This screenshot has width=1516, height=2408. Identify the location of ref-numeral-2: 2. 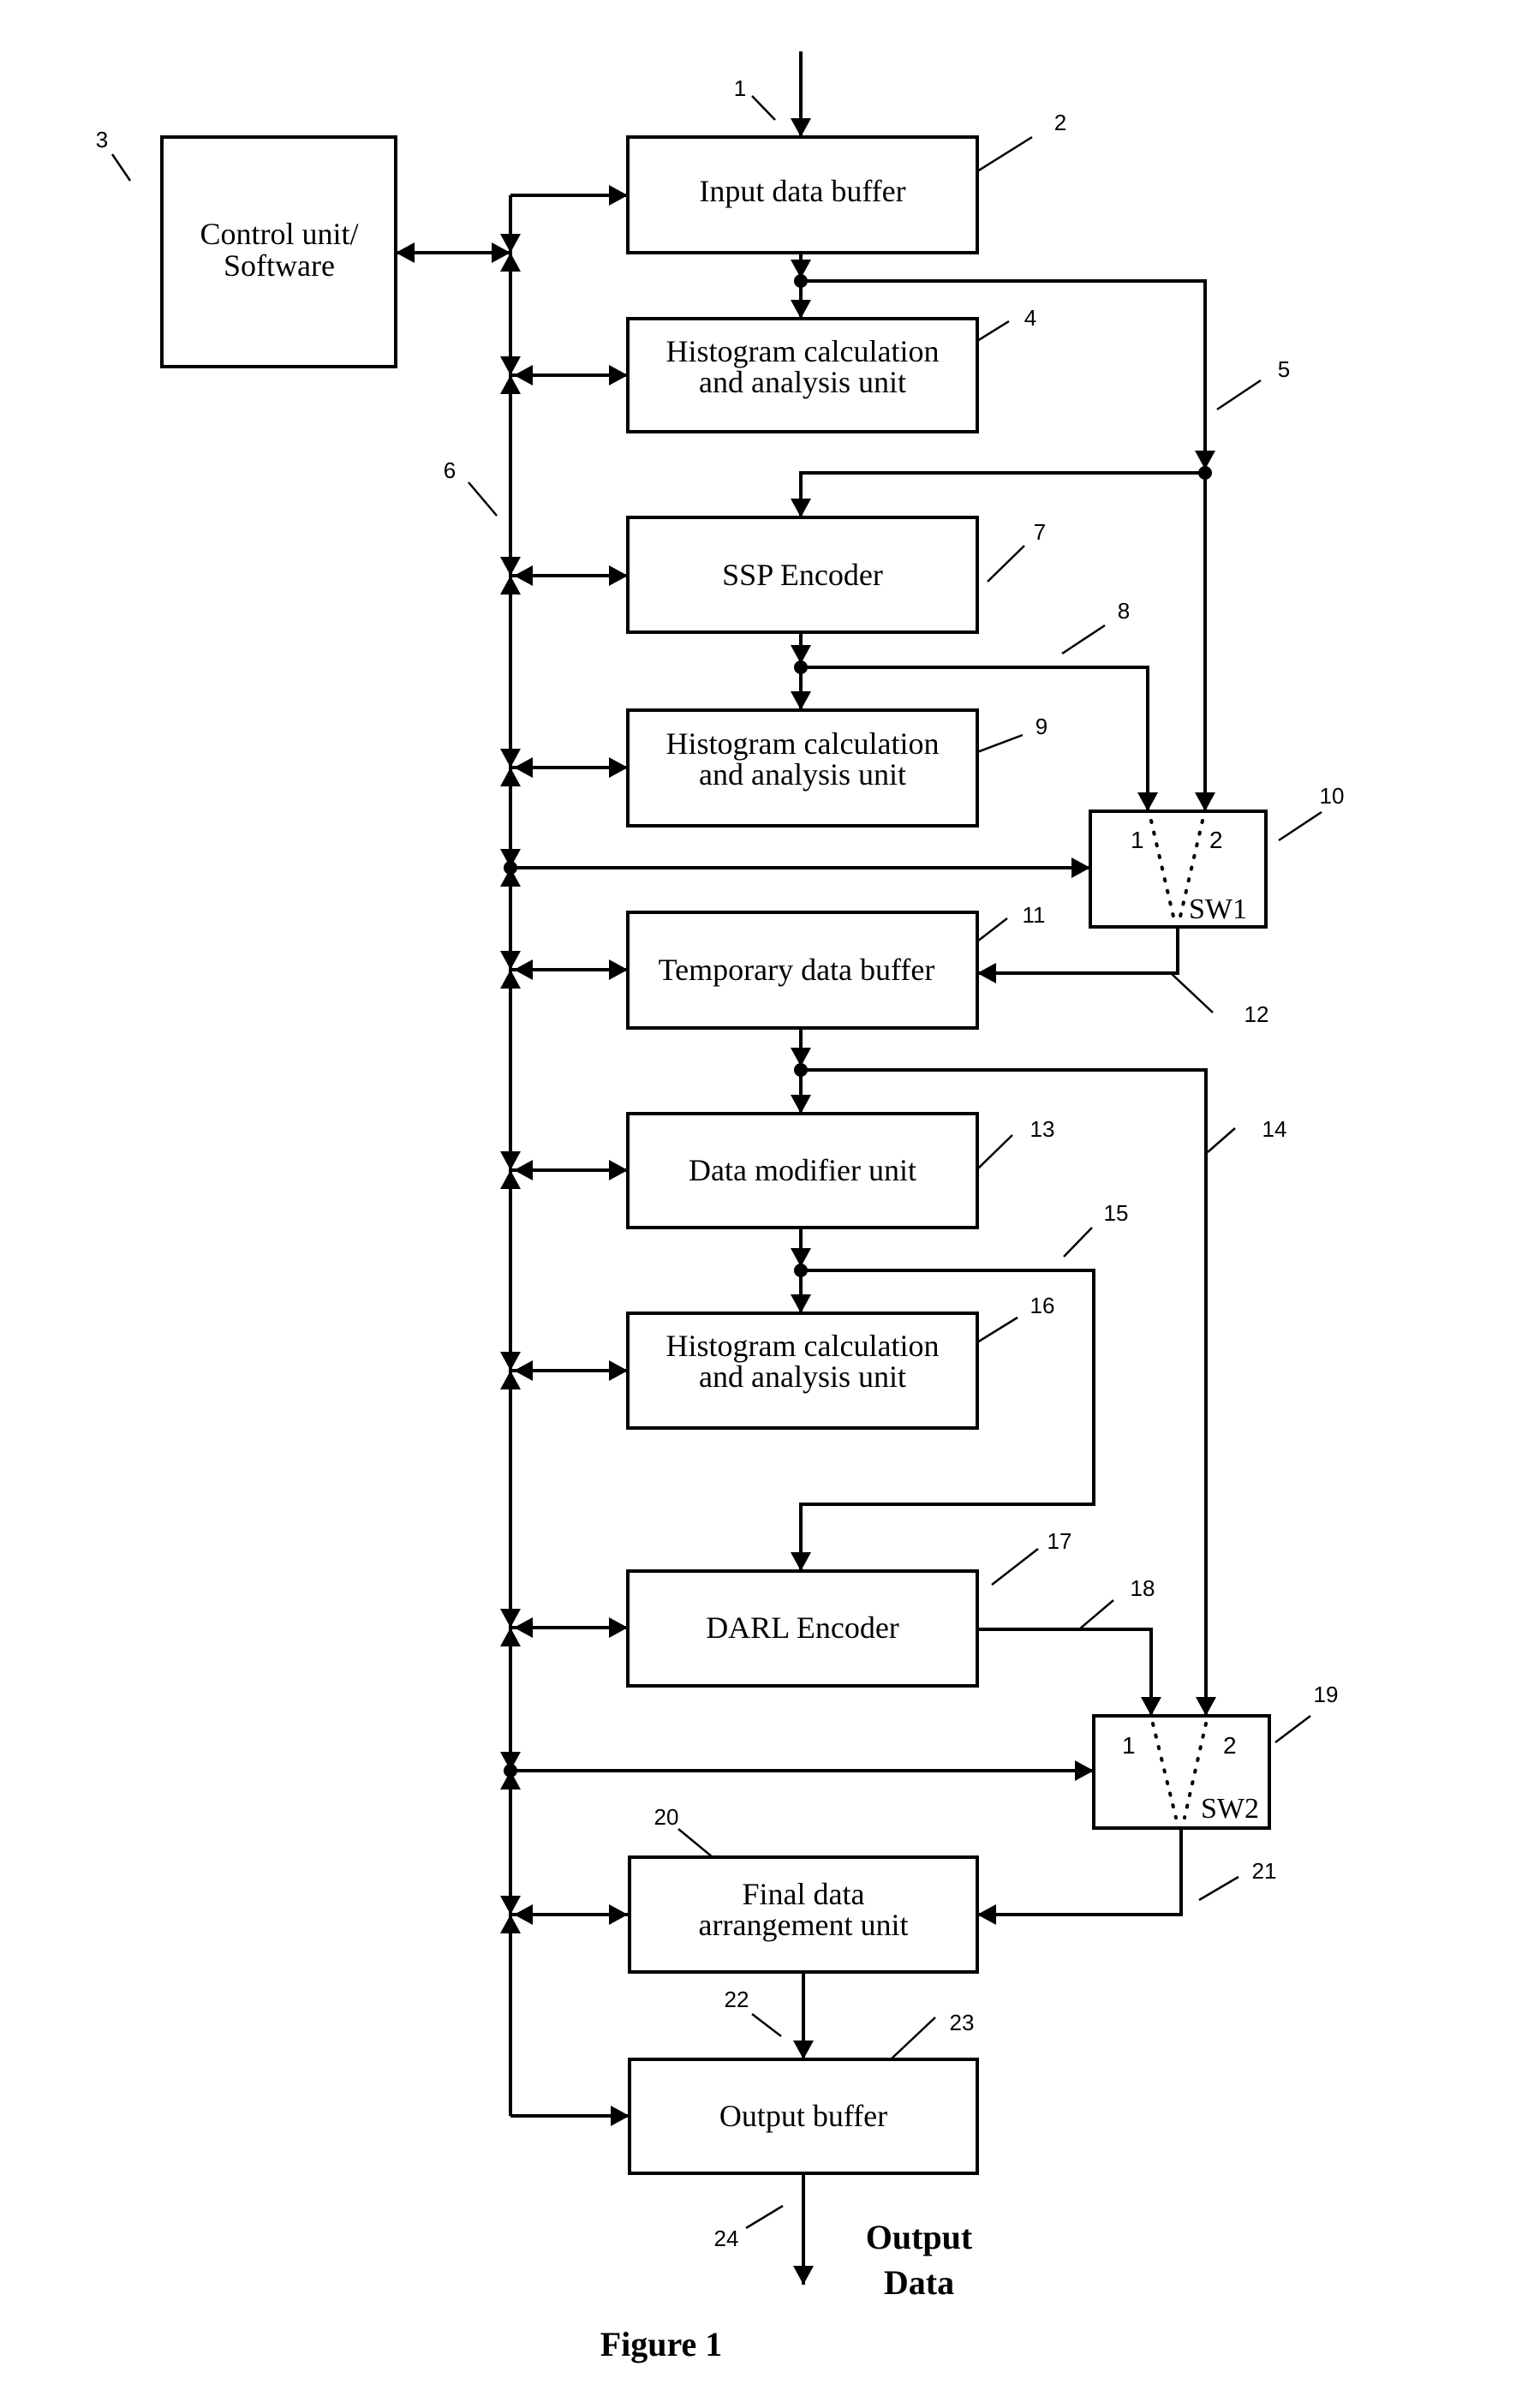
(1060, 122).